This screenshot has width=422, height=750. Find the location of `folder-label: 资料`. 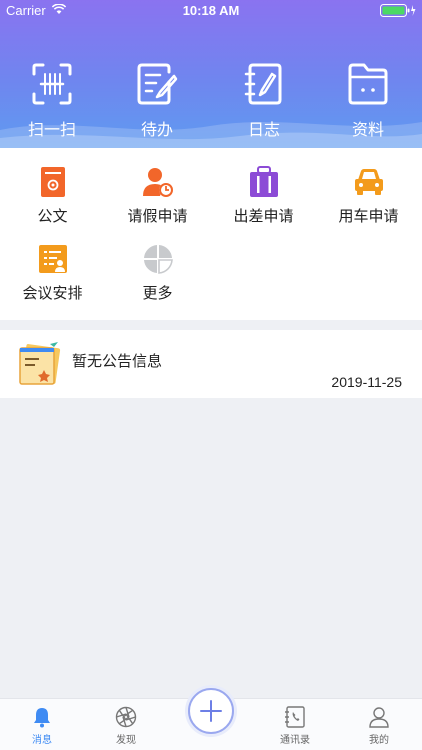

folder-label: 资料 is located at coordinates (367, 129).